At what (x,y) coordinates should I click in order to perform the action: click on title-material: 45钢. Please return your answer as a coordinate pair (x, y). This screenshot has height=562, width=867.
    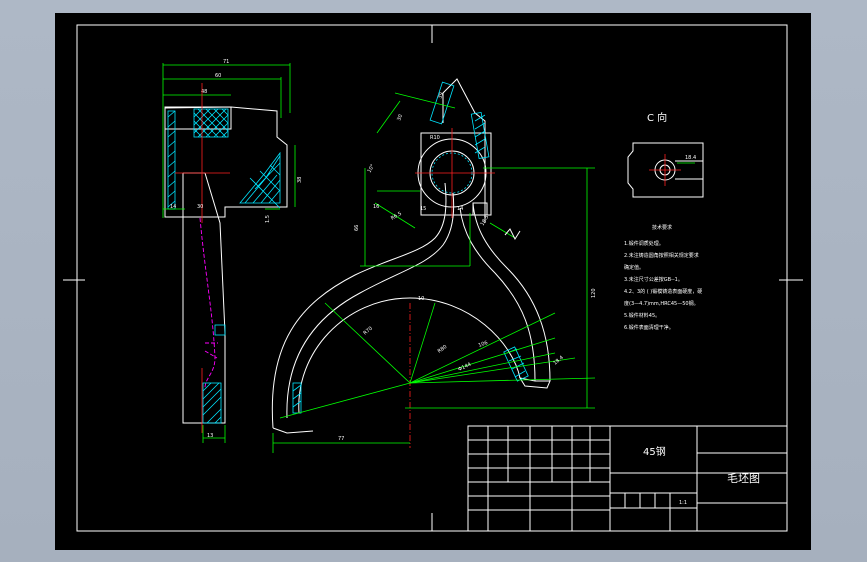
    Looking at the image, I should click on (654, 451).